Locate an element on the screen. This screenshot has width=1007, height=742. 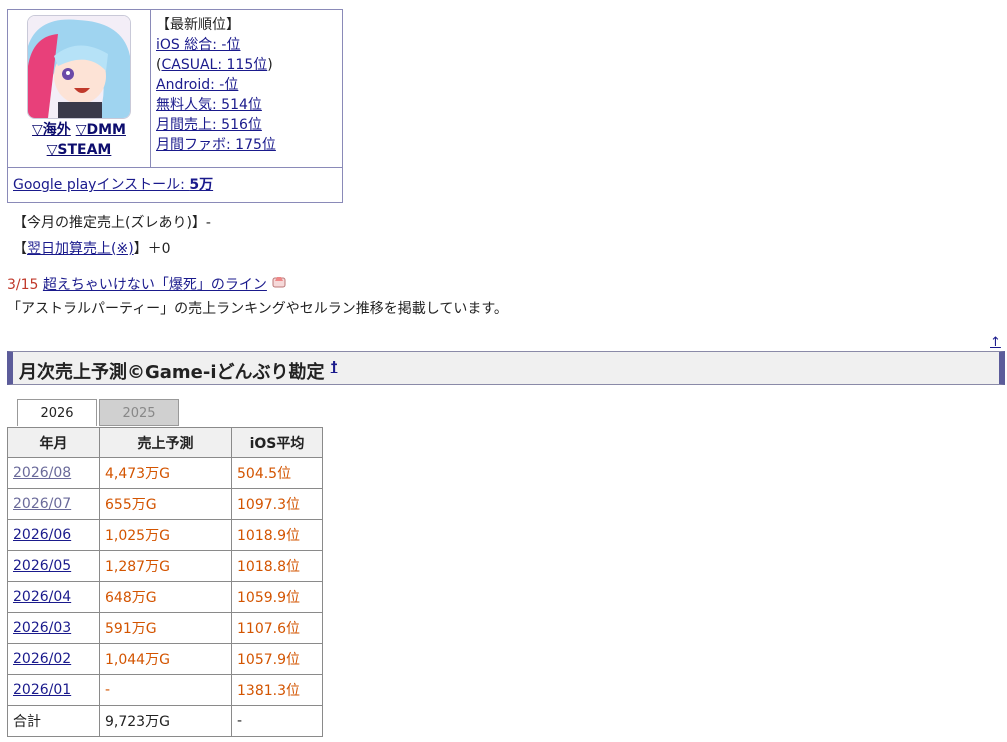
casual-close-paren: ) is located at coordinates (270, 65).